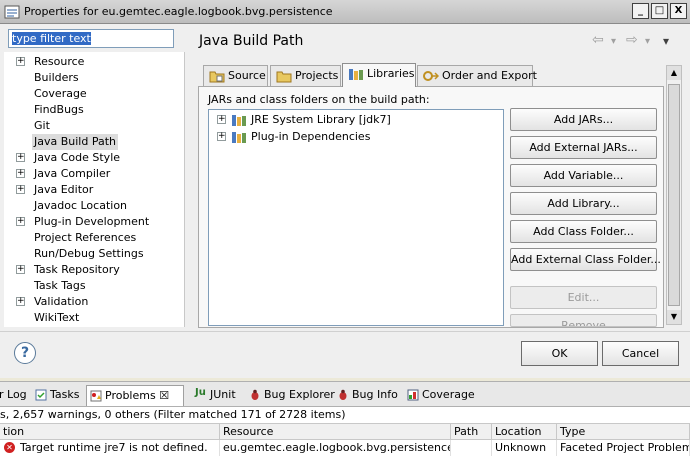  I want to click on tab-problems: Problems ☒, so click(135, 395).